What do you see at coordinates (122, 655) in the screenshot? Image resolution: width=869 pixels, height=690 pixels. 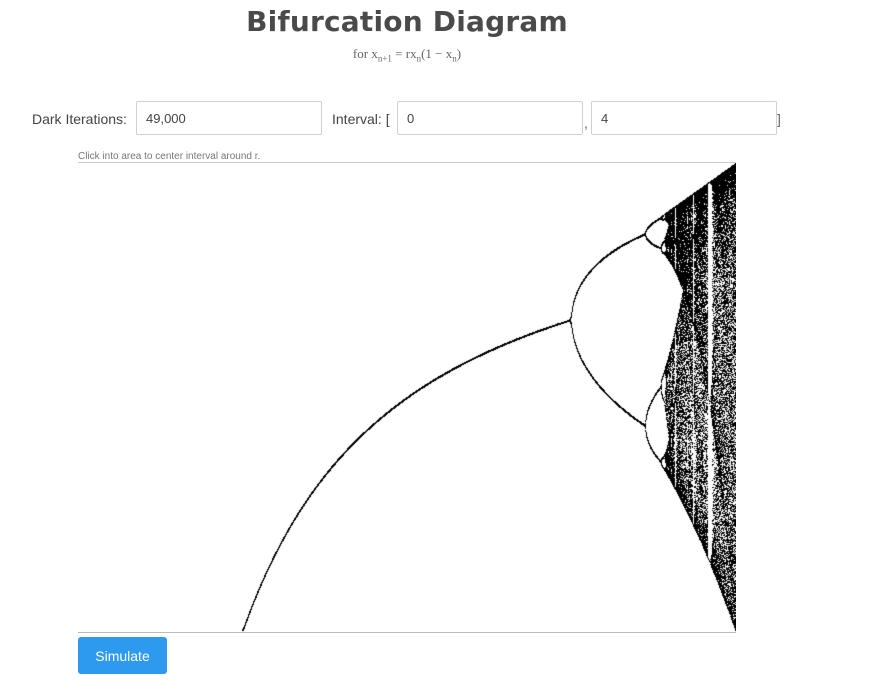 I see `simulate-button: Simulate` at bounding box center [122, 655].